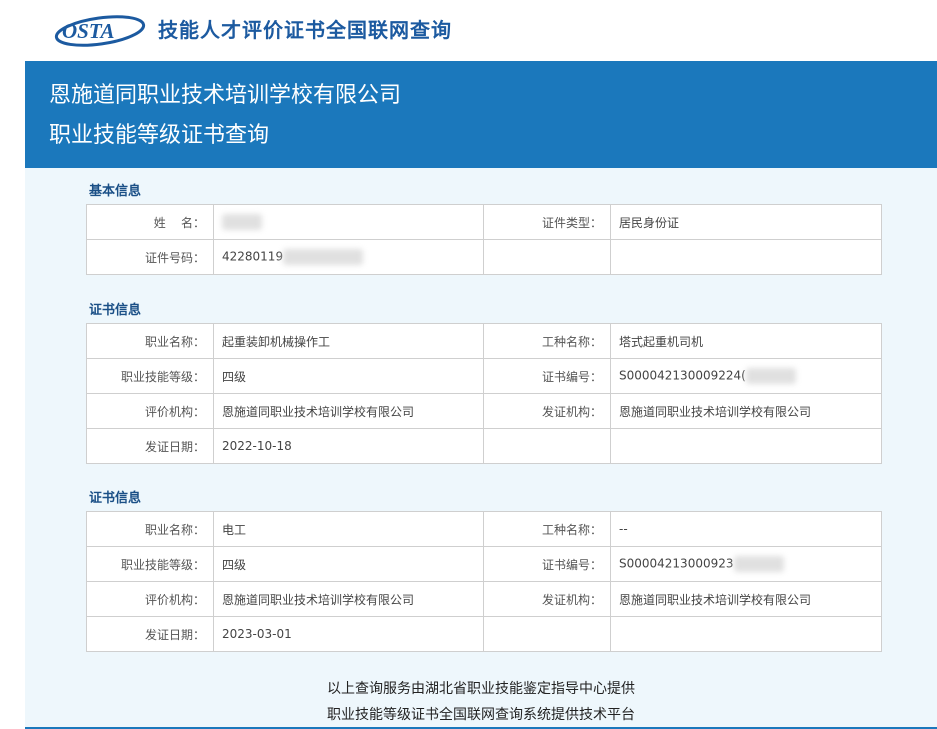 The width and height of the screenshot is (937, 729). Describe the element at coordinates (253, 256) in the screenshot. I see `id-number-text: 42280119` at that location.